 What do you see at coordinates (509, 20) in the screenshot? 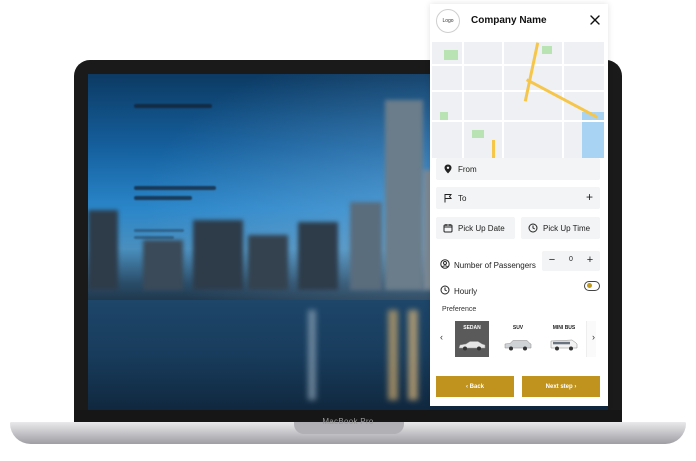
I see `company-name: Company Name` at bounding box center [509, 20].